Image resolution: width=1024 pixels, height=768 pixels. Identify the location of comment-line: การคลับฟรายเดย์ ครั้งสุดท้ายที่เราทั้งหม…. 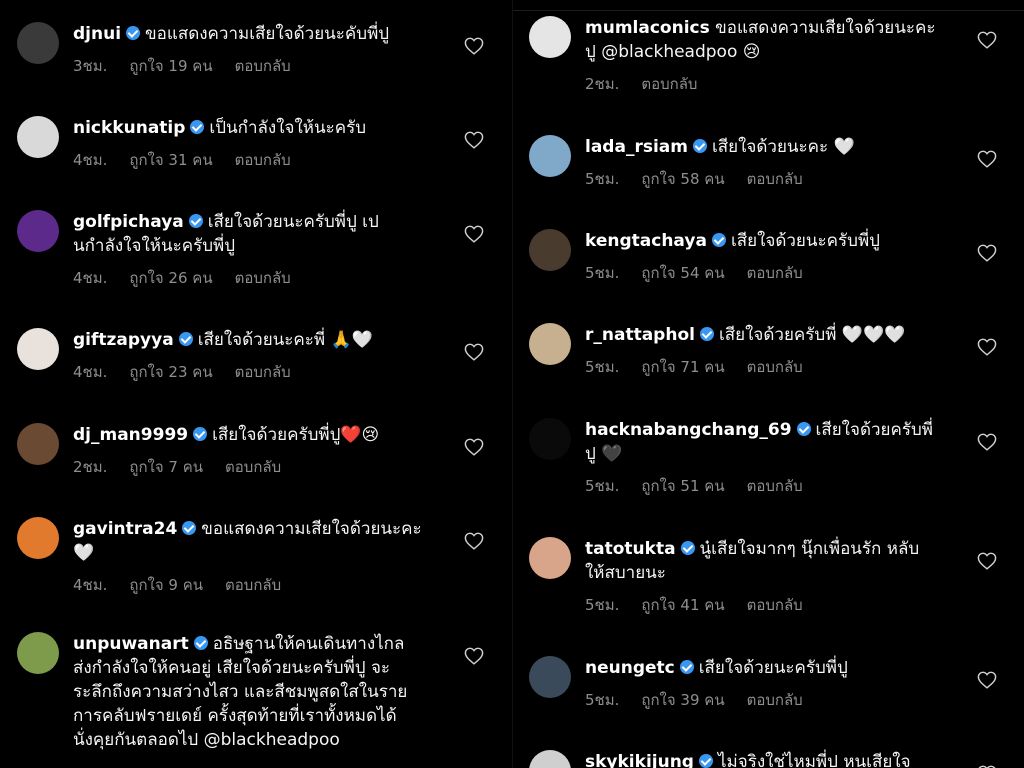
(256, 716).